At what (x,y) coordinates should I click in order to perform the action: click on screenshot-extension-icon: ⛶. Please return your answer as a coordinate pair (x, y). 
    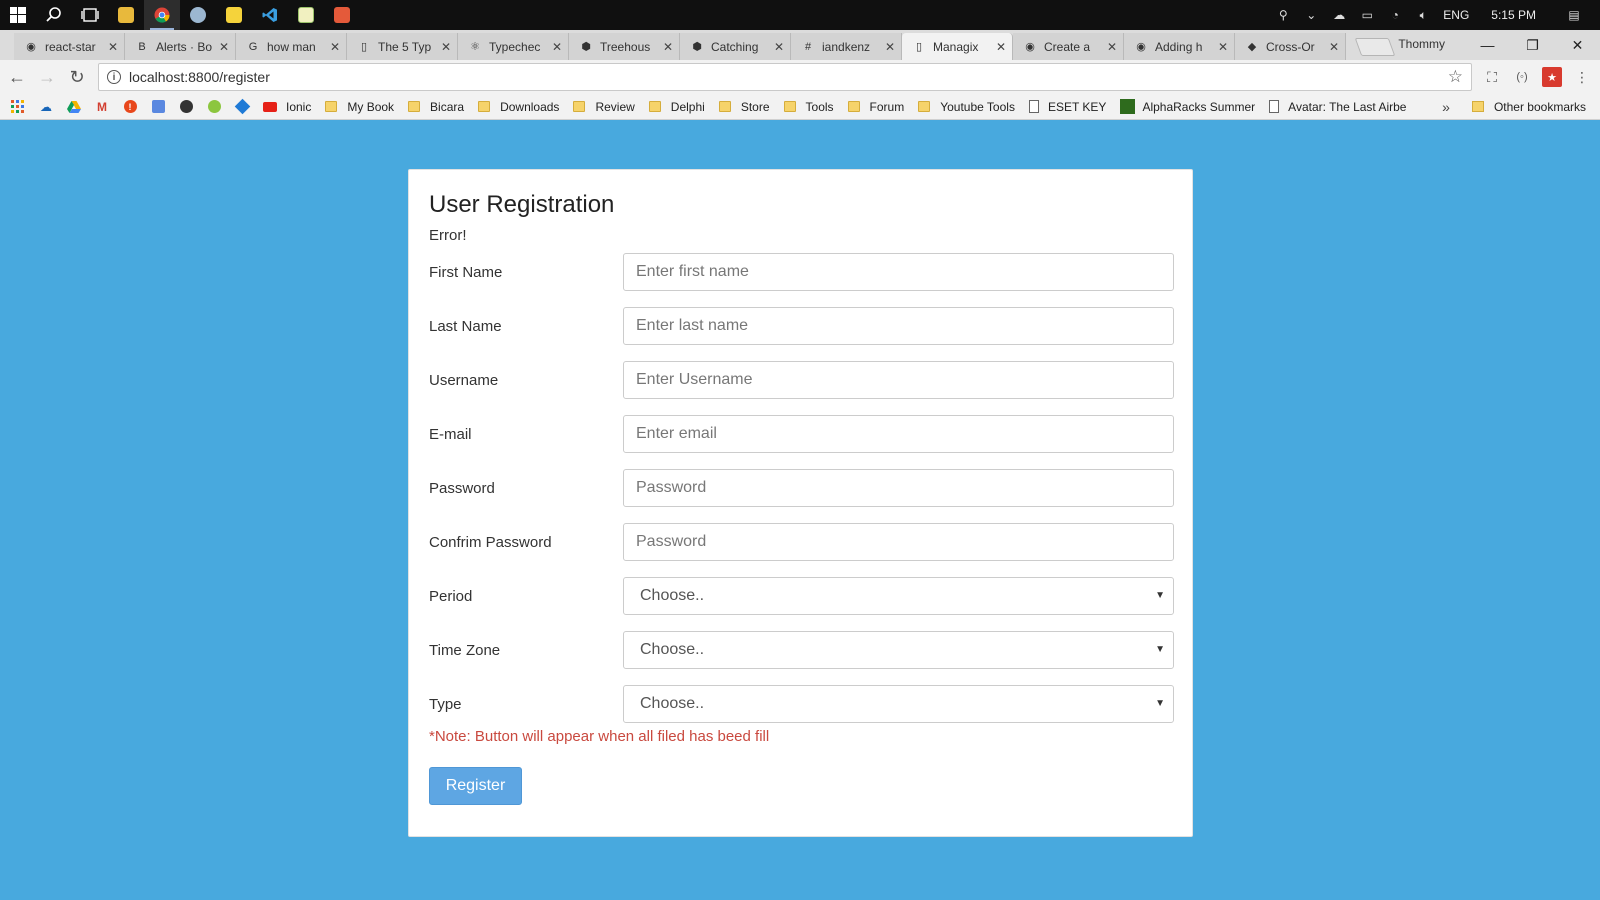
    Looking at the image, I should click on (1492, 77).